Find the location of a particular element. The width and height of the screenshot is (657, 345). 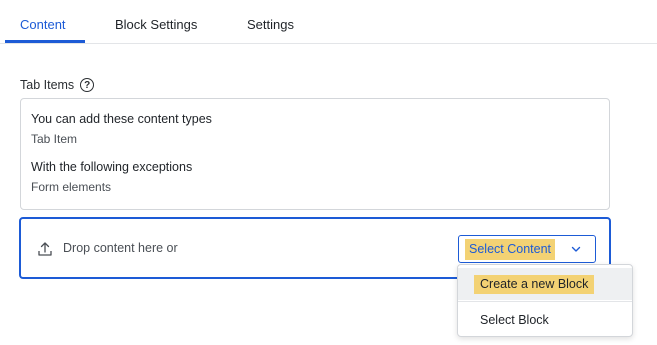

select-content-menu: Create a new Block Select Block is located at coordinates (545, 300).